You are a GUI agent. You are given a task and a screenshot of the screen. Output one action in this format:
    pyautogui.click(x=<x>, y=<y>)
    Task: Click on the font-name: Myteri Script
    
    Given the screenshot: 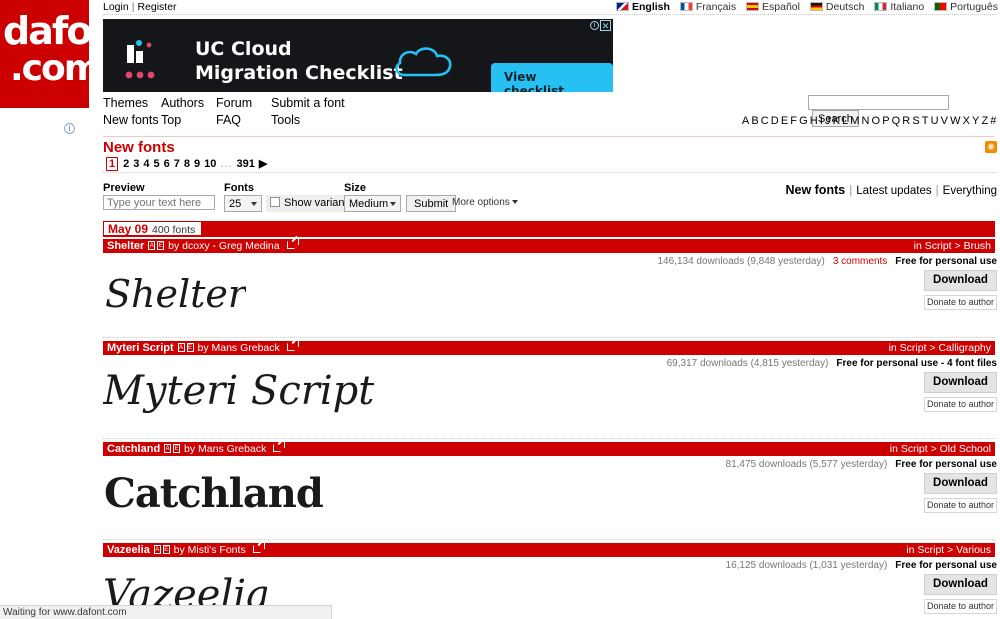 What is the action you would take?
    pyautogui.click(x=140, y=348)
    